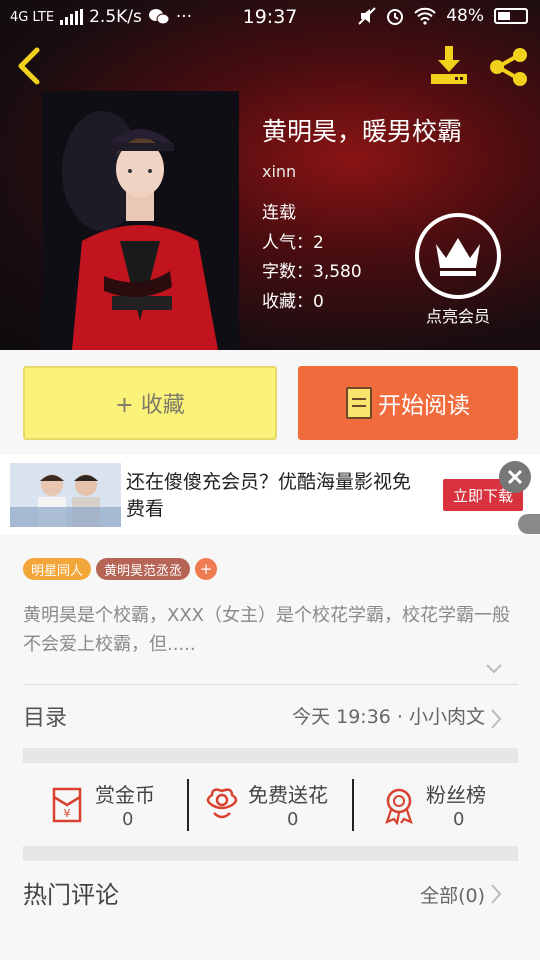  I want to click on mute-icon, so click(367, 16).